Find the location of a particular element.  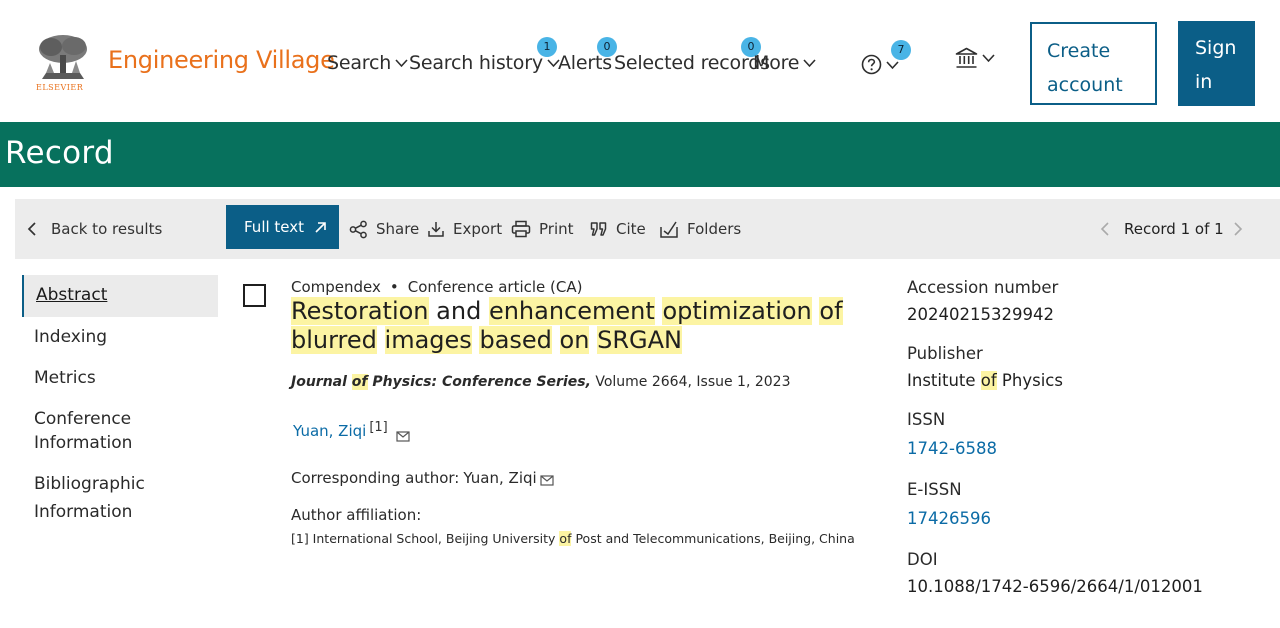

title-word: optimization is located at coordinates (737, 311).